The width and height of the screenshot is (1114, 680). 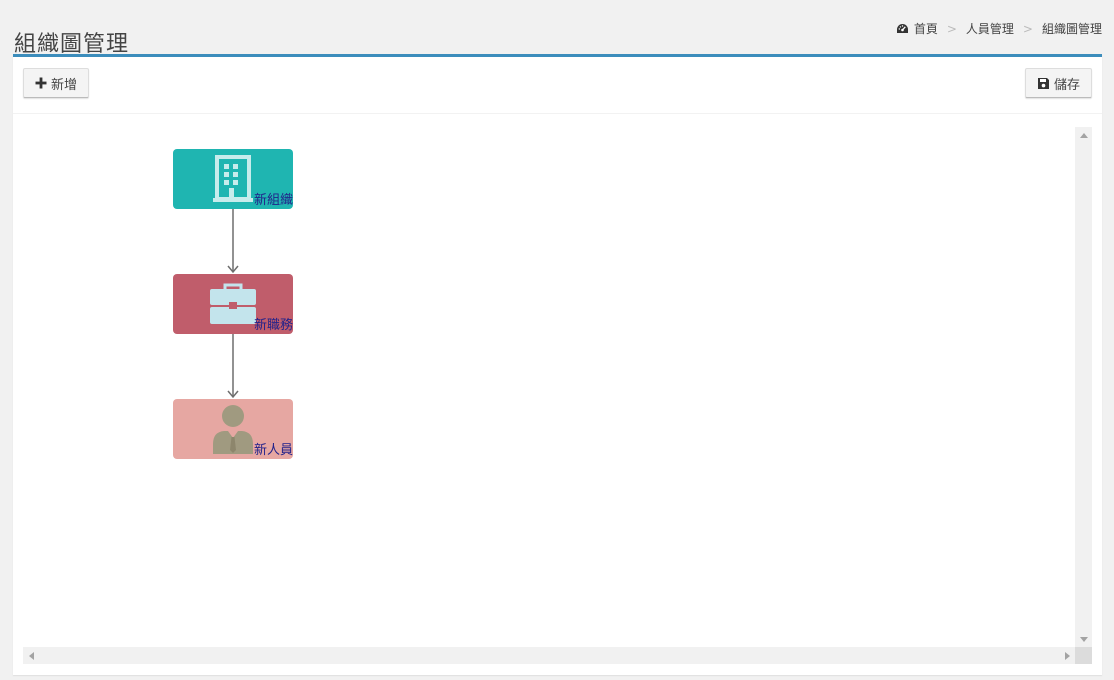 I want to click on org-node-organization: 新組織, so click(x=233, y=179).